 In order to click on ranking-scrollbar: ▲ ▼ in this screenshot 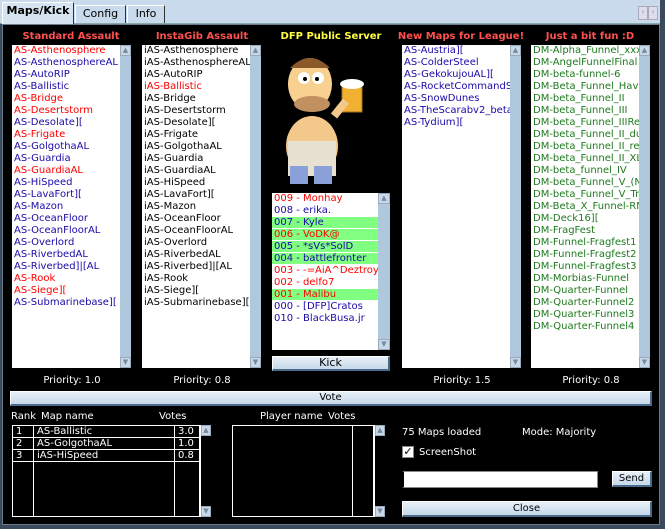, I will do `click(205, 471)`.